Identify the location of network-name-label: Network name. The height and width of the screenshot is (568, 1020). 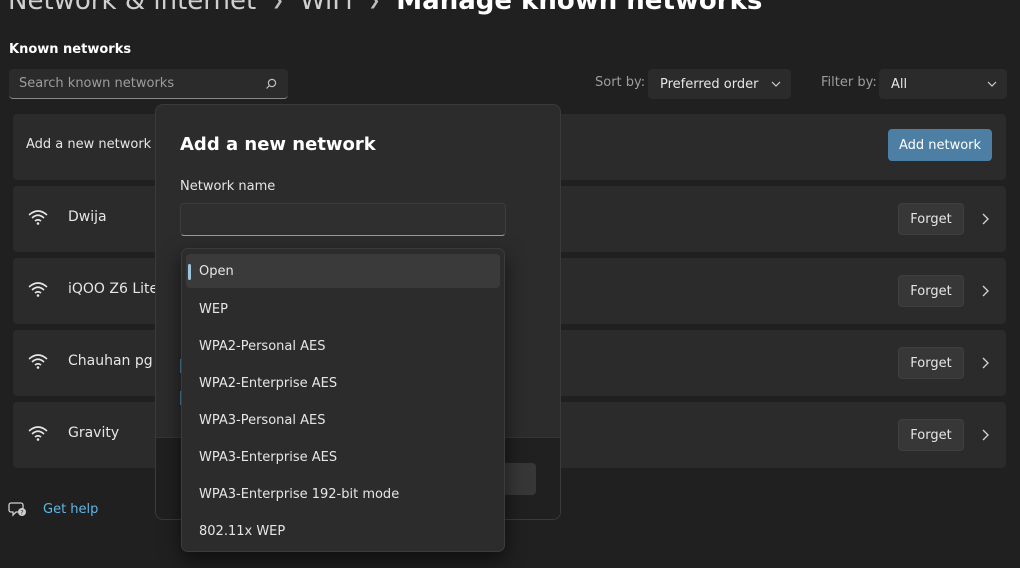
(228, 186).